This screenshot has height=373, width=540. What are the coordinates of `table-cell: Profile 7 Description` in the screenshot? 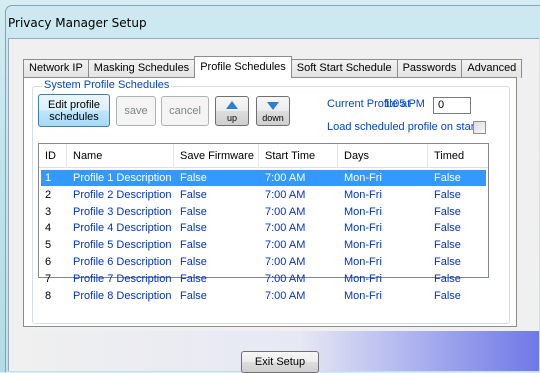 It's located at (122, 278).